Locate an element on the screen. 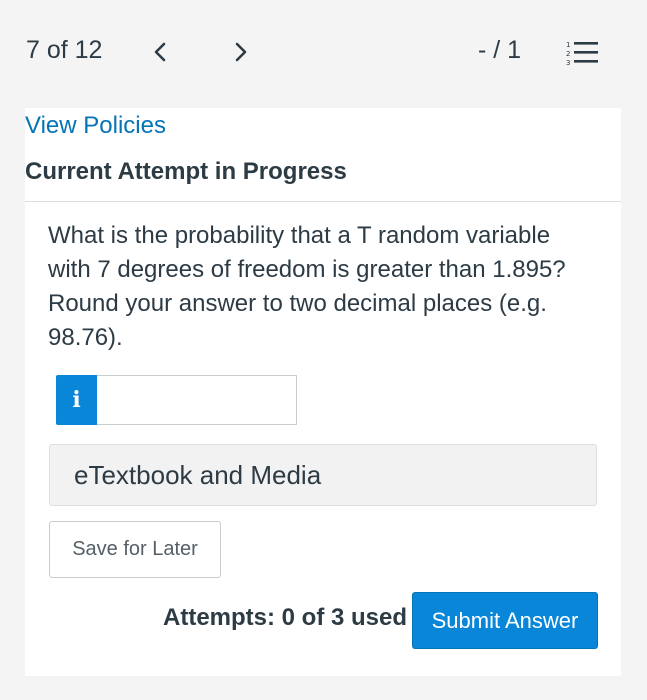  numbered-list-icon: 1 2 3 is located at coordinates (582, 54).